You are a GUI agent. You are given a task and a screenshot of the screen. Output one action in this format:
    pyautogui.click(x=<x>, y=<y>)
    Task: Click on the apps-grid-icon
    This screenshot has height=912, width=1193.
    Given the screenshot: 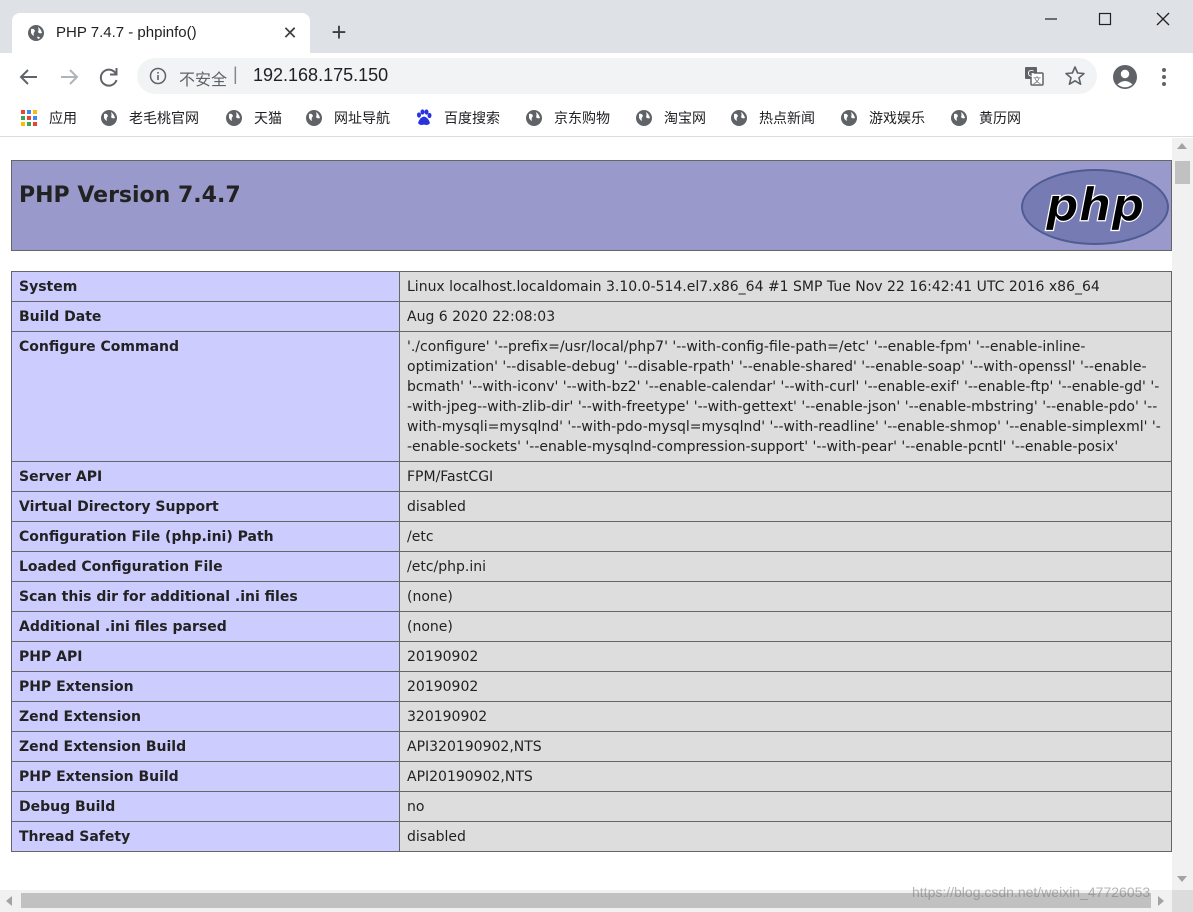 What is the action you would take?
    pyautogui.click(x=29, y=118)
    